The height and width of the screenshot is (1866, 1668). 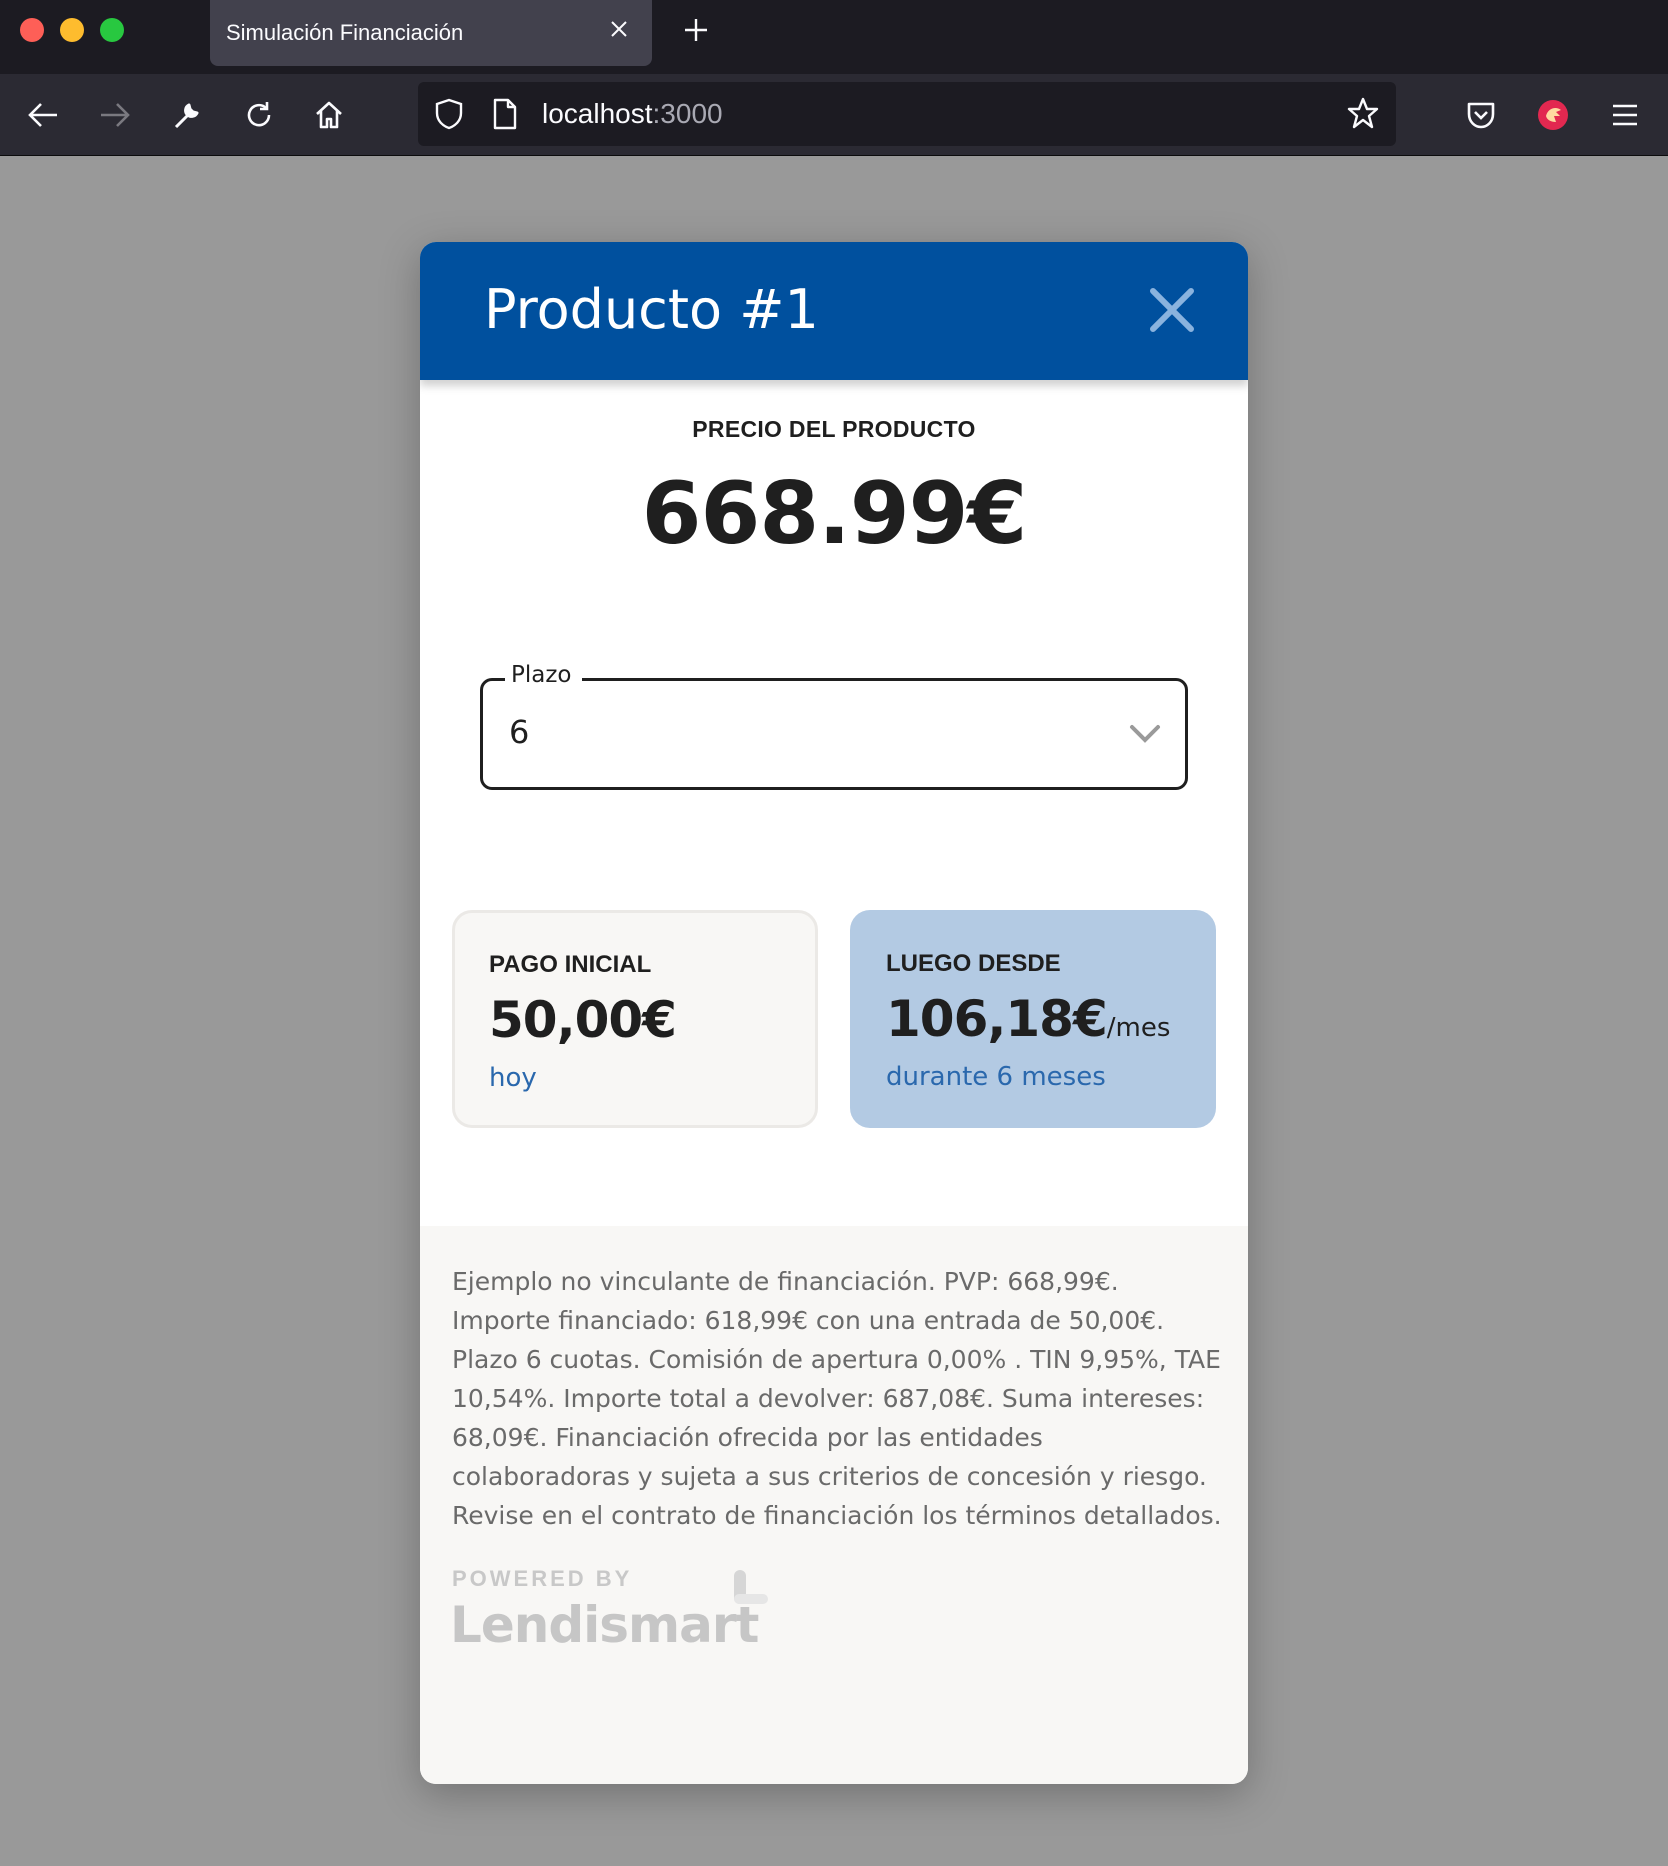 What do you see at coordinates (696, 30) in the screenshot?
I see `new-tab-icon` at bounding box center [696, 30].